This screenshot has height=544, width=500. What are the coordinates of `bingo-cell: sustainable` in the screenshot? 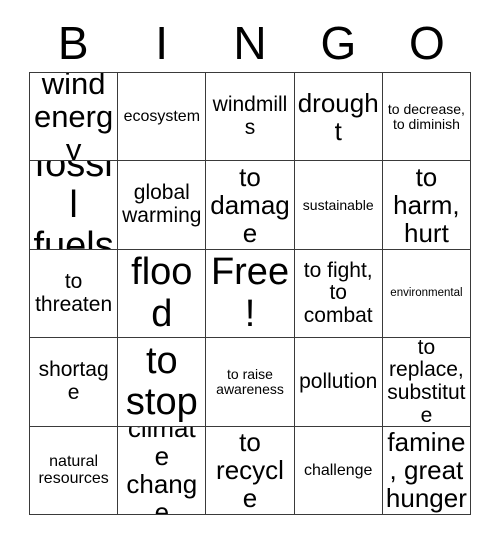 It's located at (338, 205).